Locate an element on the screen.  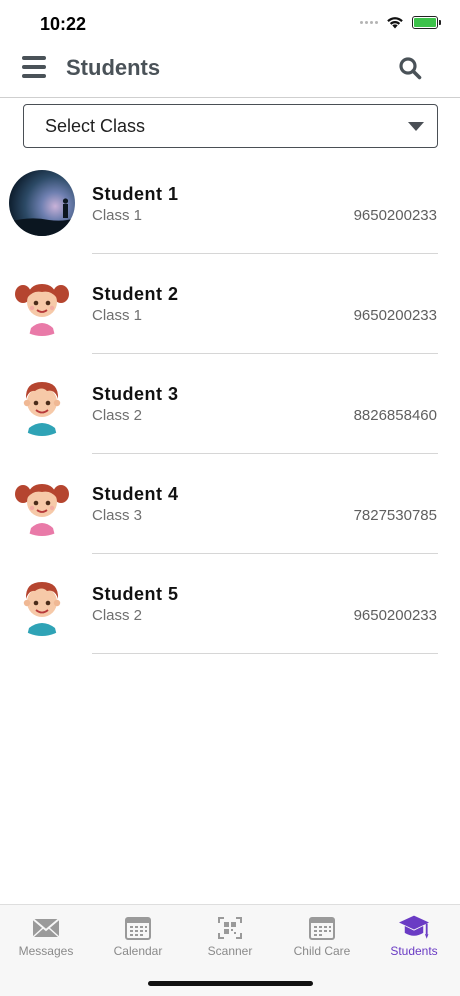
tab-label: Calendar is located at coordinates (138, 951).